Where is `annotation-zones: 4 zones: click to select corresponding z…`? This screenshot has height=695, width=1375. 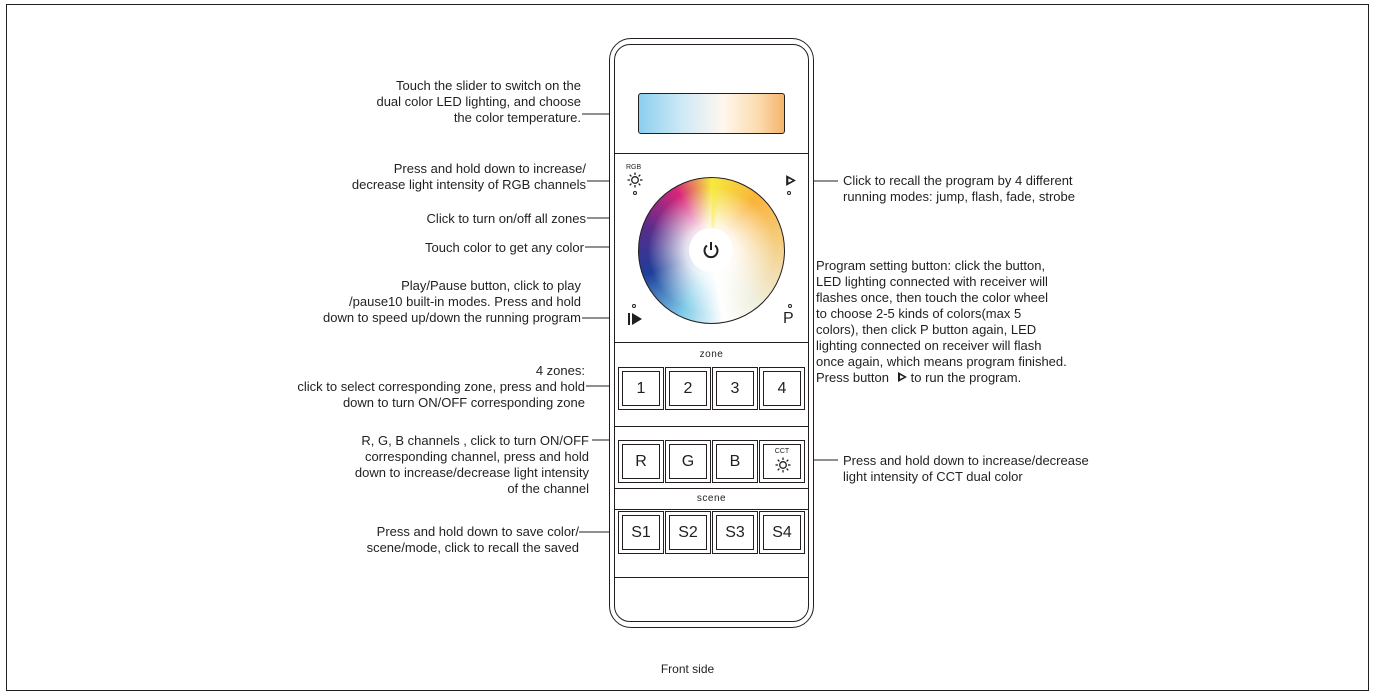
annotation-zones: 4 zones: click to select corresponding z… is located at coordinates (441, 386).